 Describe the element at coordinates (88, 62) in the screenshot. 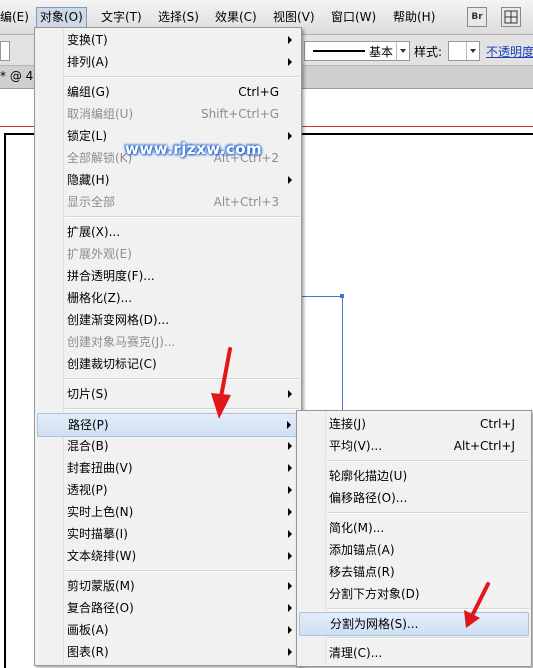

I see `menu-item-label: 排列(A)` at that location.